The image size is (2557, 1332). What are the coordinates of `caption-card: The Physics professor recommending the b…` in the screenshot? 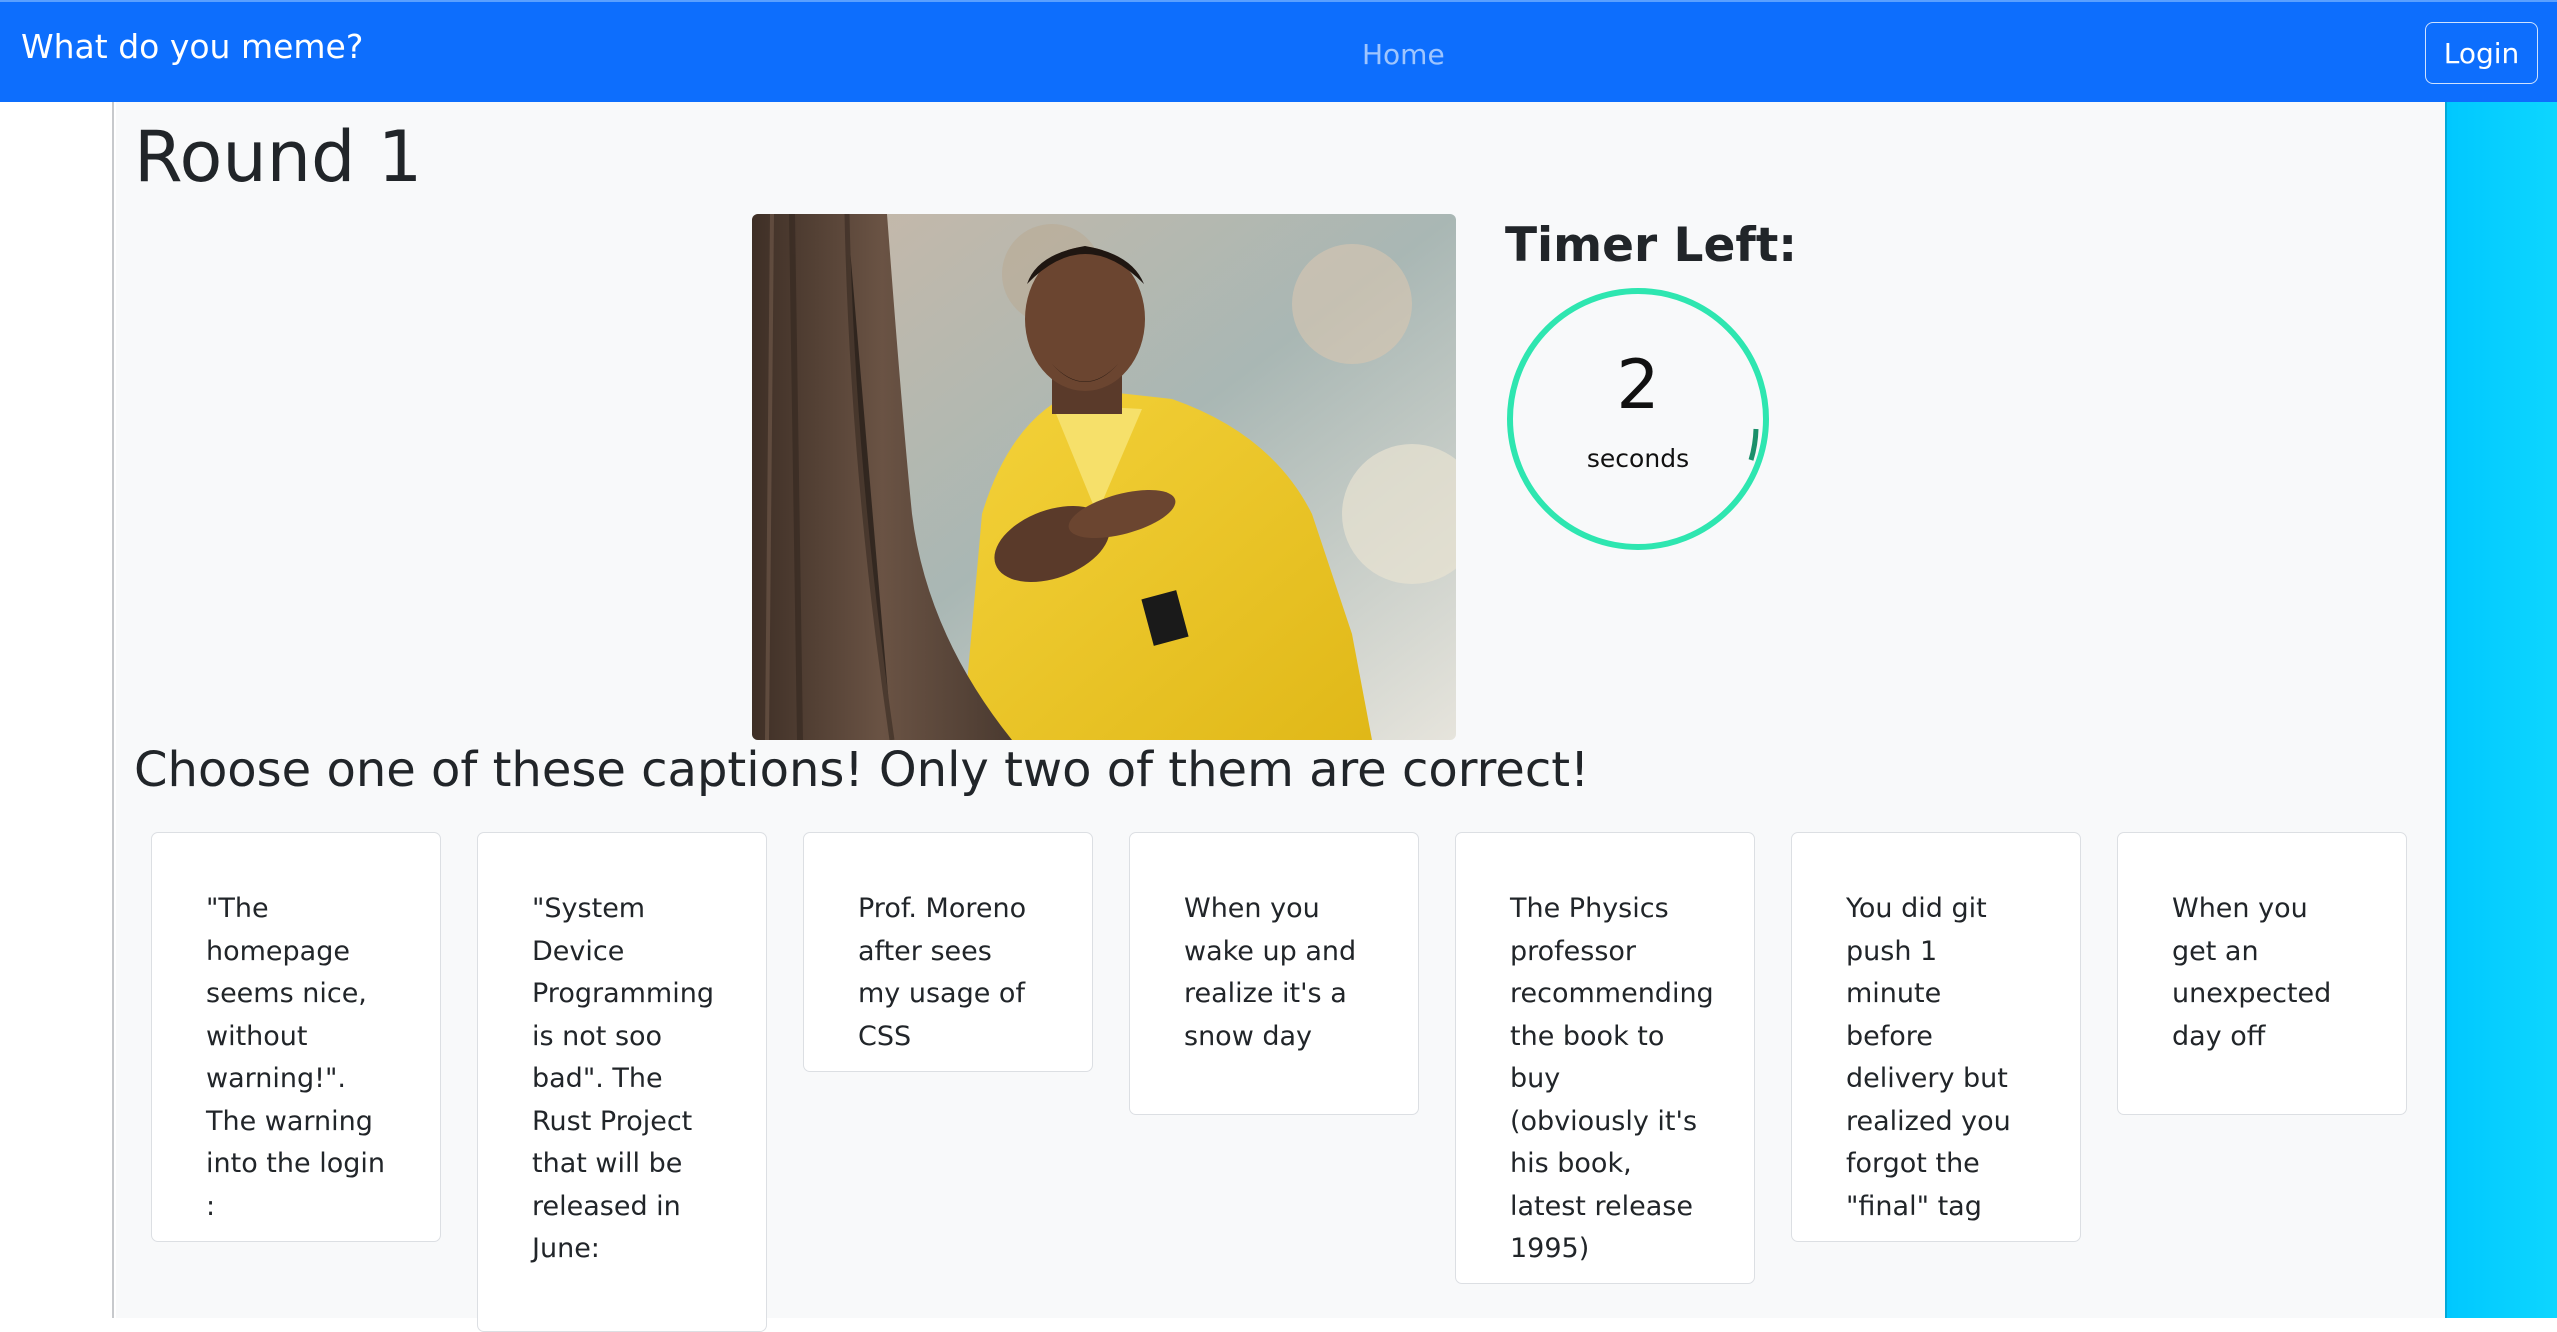 It's located at (1605, 1058).